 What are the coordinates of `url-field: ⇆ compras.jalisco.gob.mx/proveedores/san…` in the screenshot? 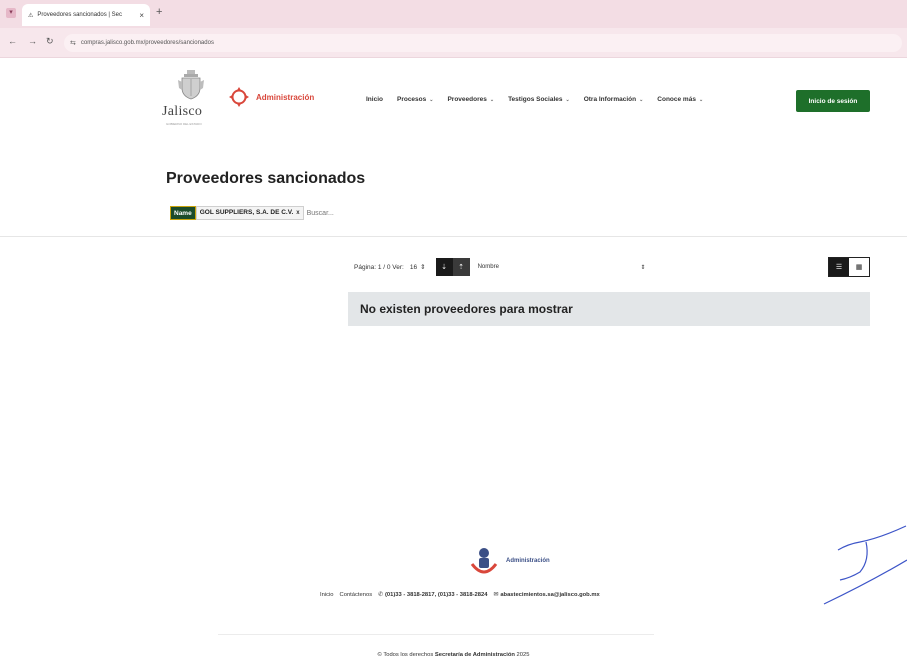 It's located at (483, 43).